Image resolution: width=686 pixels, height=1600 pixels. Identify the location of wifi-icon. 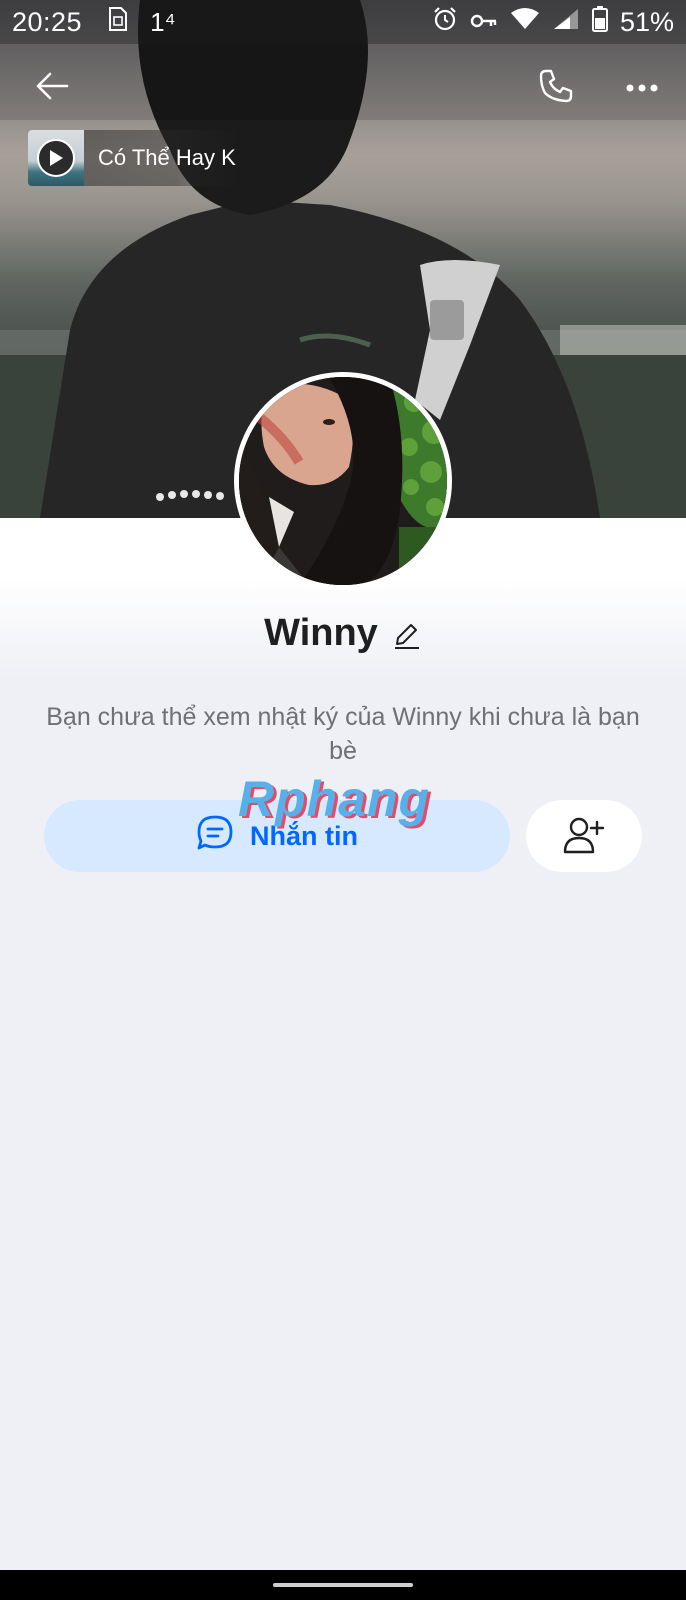
(525, 22).